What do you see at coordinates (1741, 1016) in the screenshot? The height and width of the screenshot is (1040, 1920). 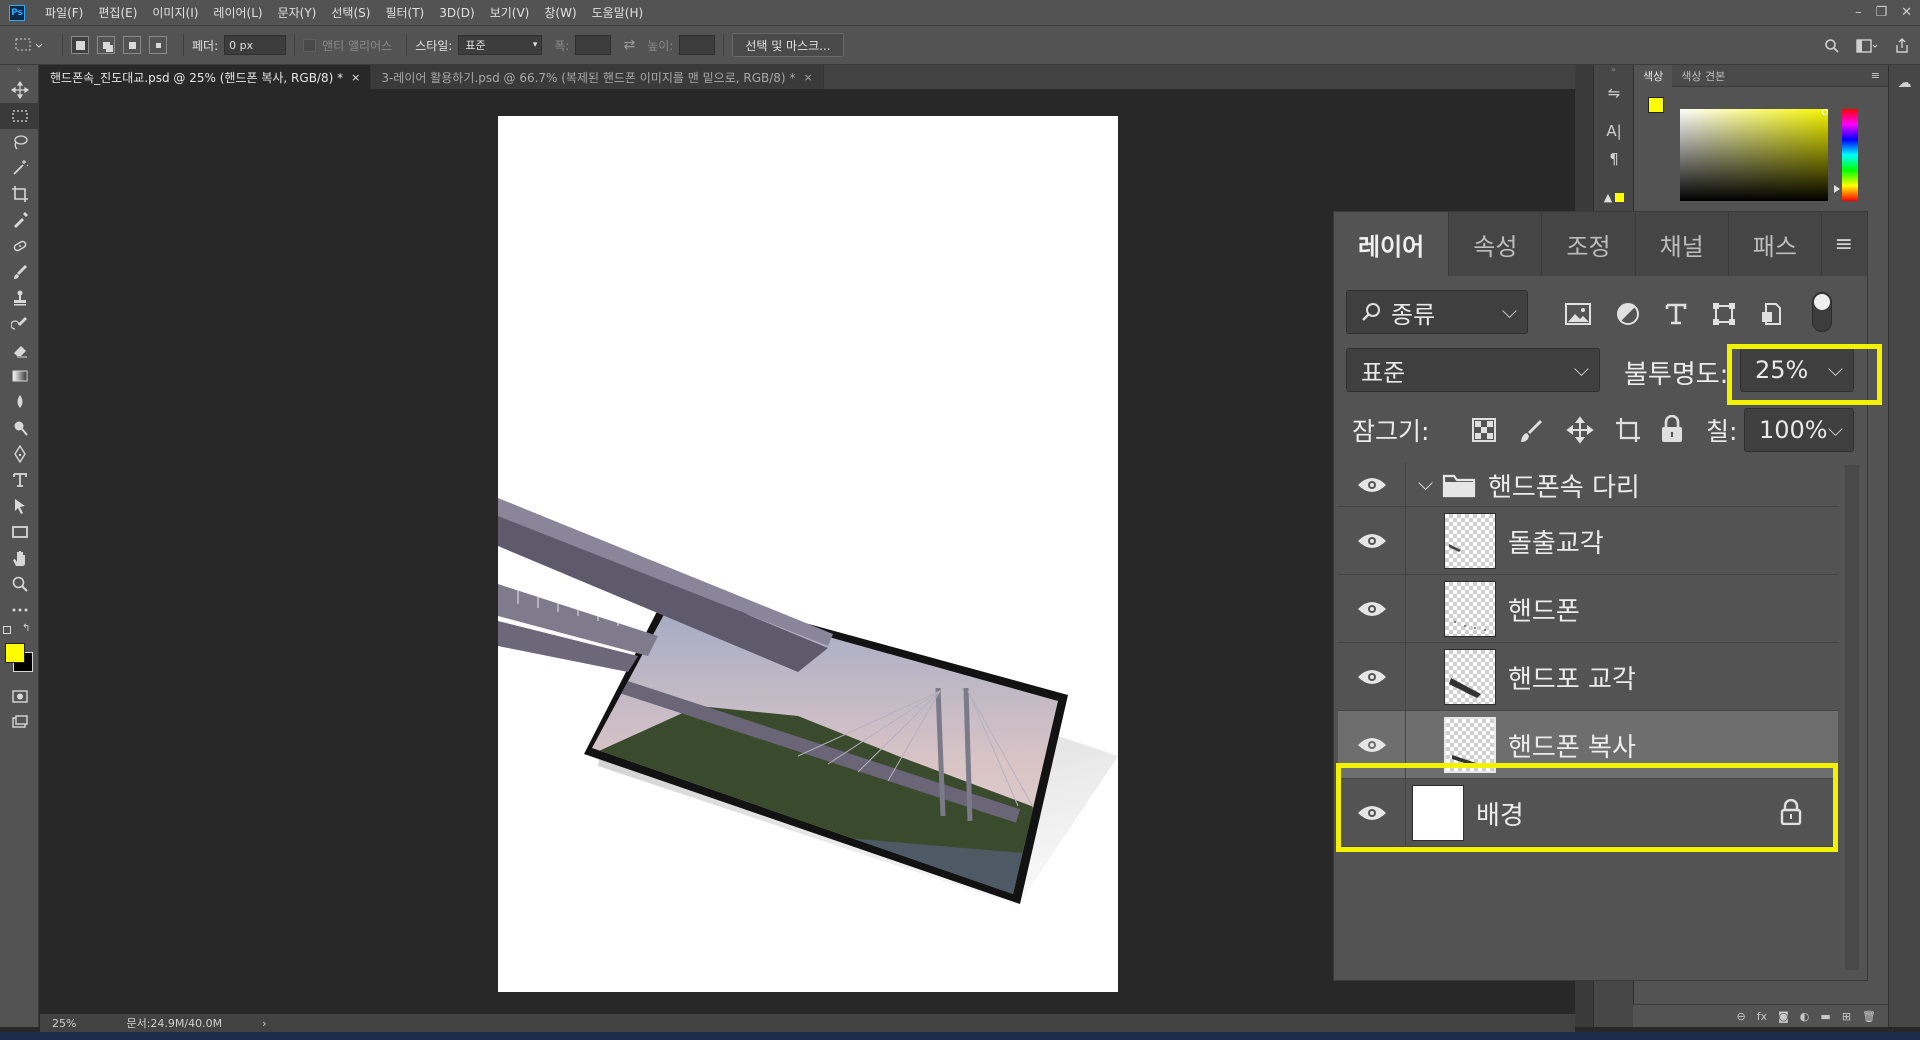 I see `link-icon: ⊖` at bounding box center [1741, 1016].